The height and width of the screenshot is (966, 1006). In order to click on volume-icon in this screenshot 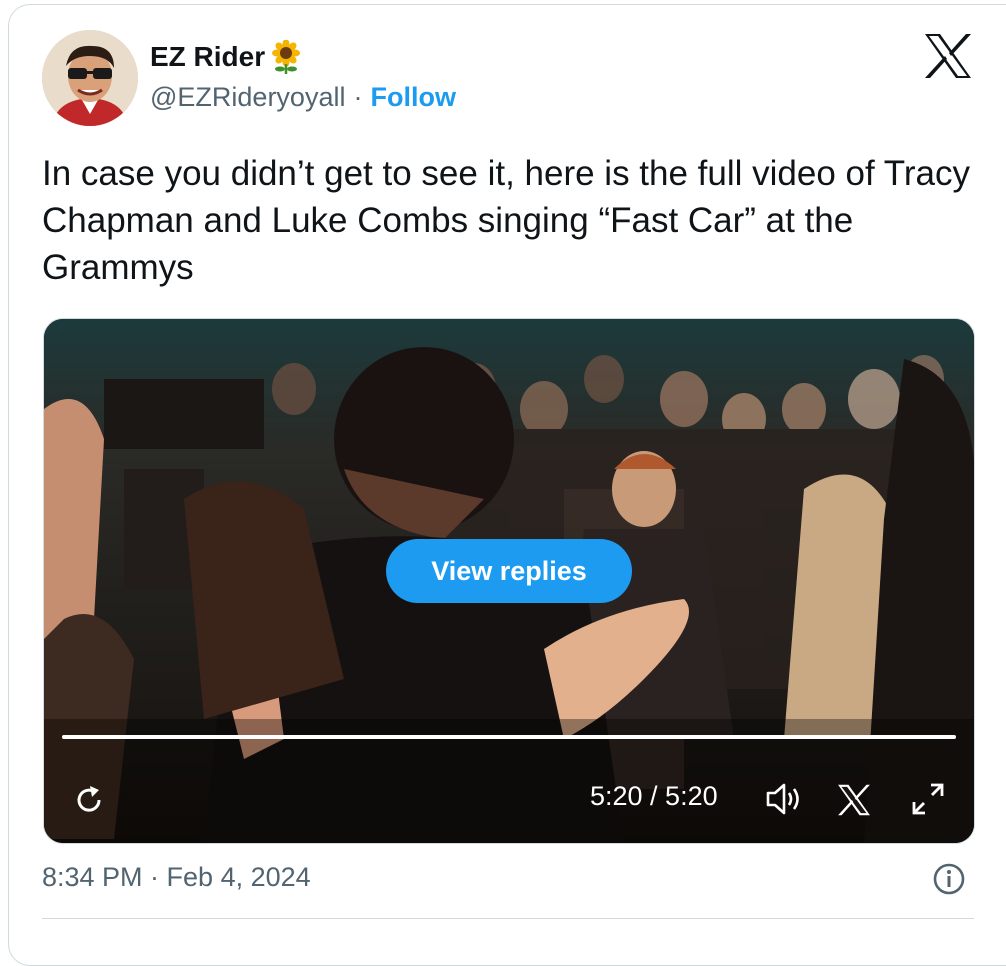, I will do `click(784, 799)`.